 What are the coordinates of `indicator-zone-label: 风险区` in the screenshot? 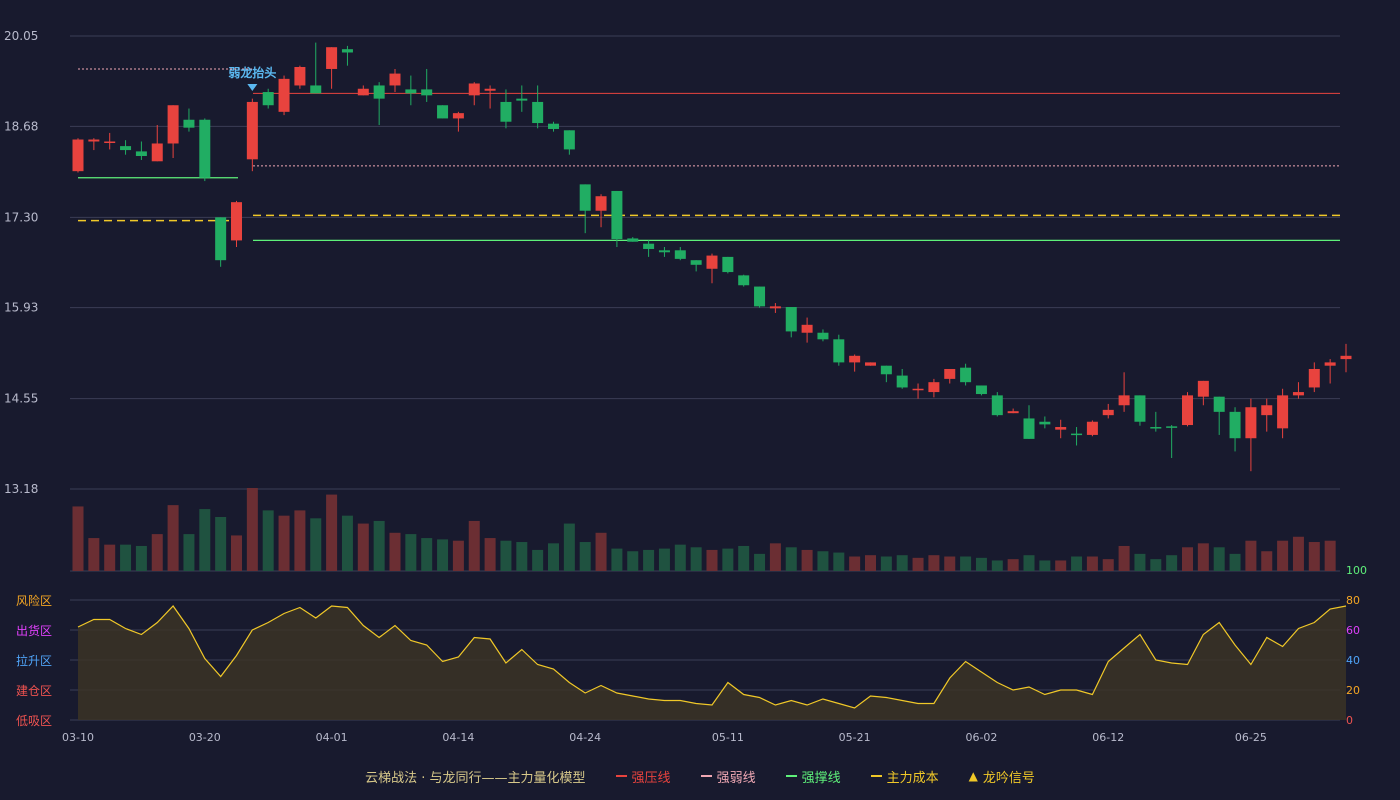 It's located at (34, 600).